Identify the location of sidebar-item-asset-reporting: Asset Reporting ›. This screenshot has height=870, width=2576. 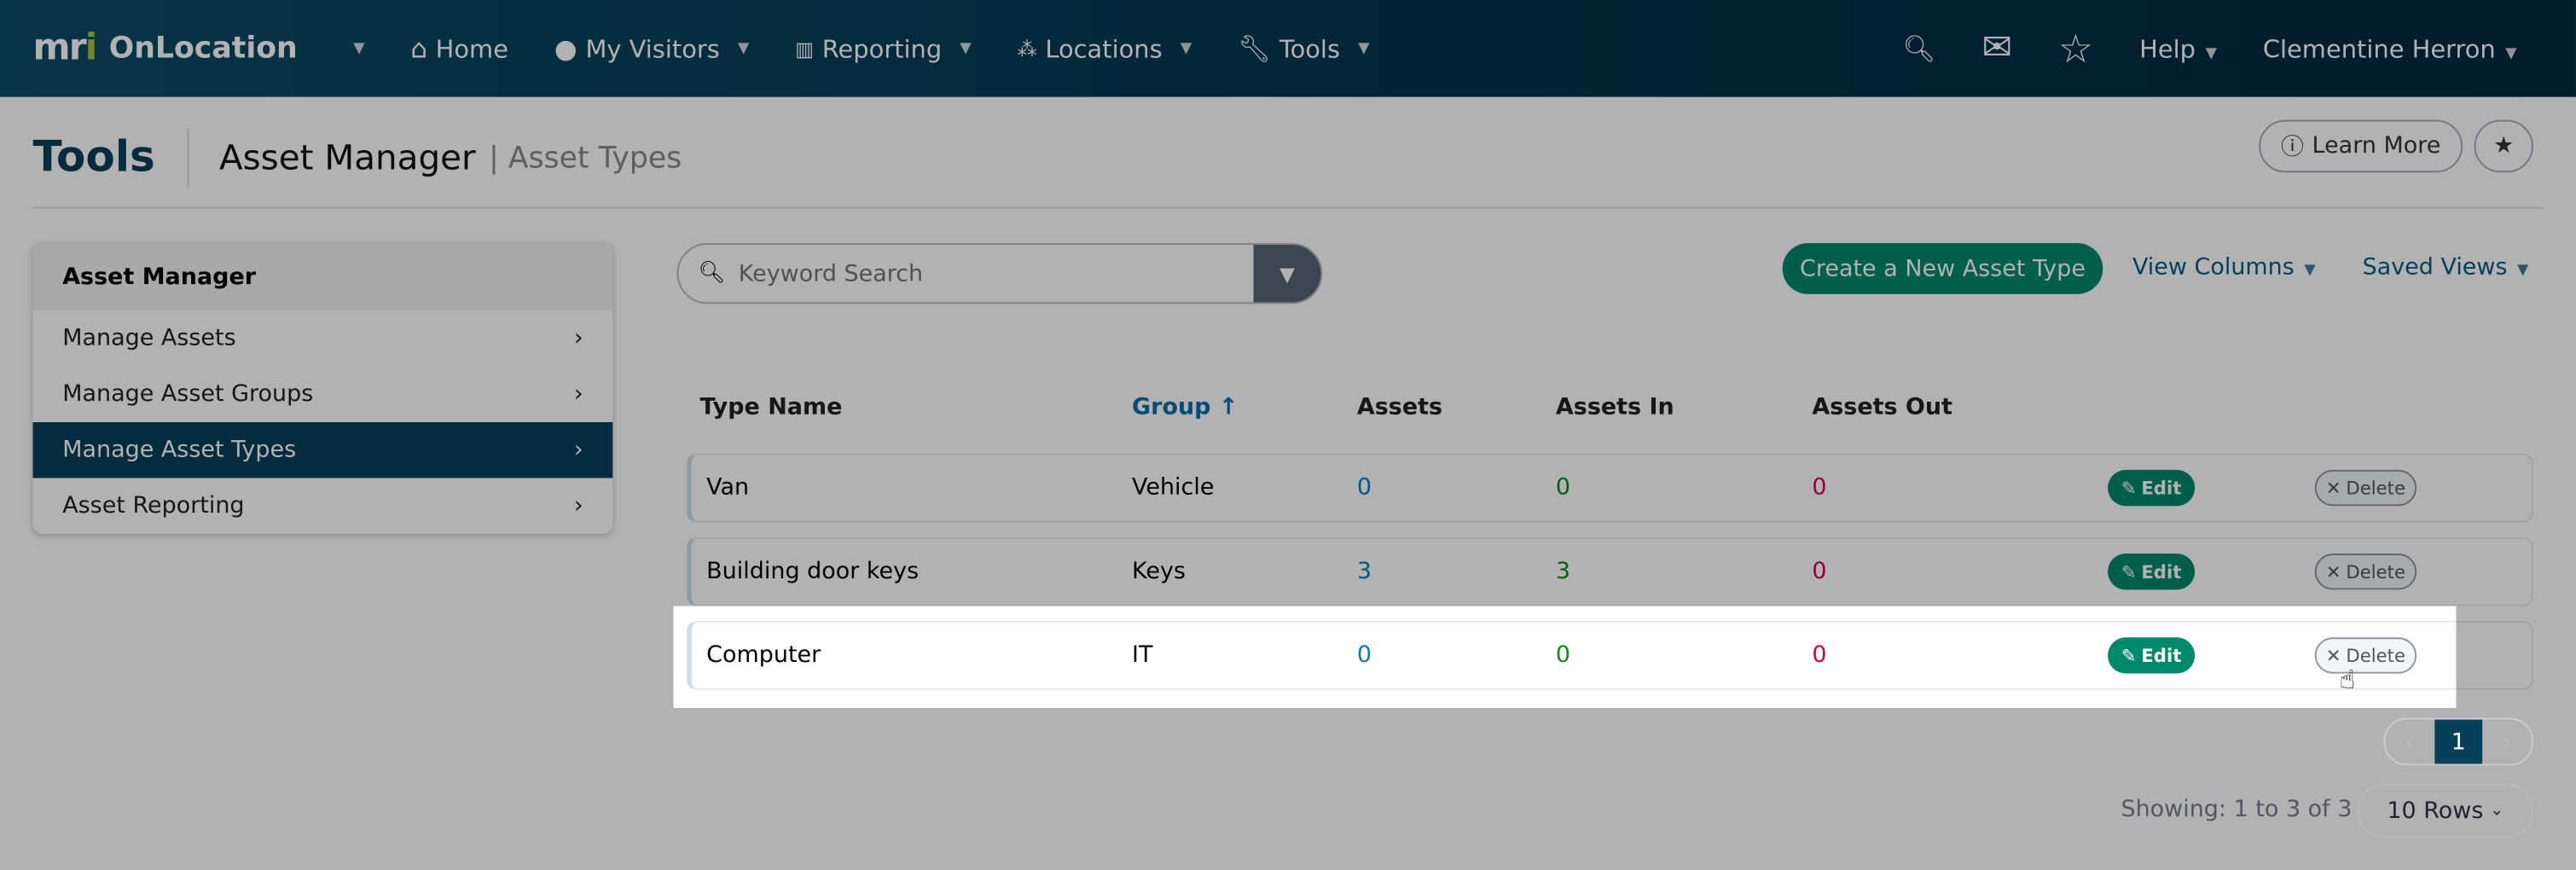
(323, 505).